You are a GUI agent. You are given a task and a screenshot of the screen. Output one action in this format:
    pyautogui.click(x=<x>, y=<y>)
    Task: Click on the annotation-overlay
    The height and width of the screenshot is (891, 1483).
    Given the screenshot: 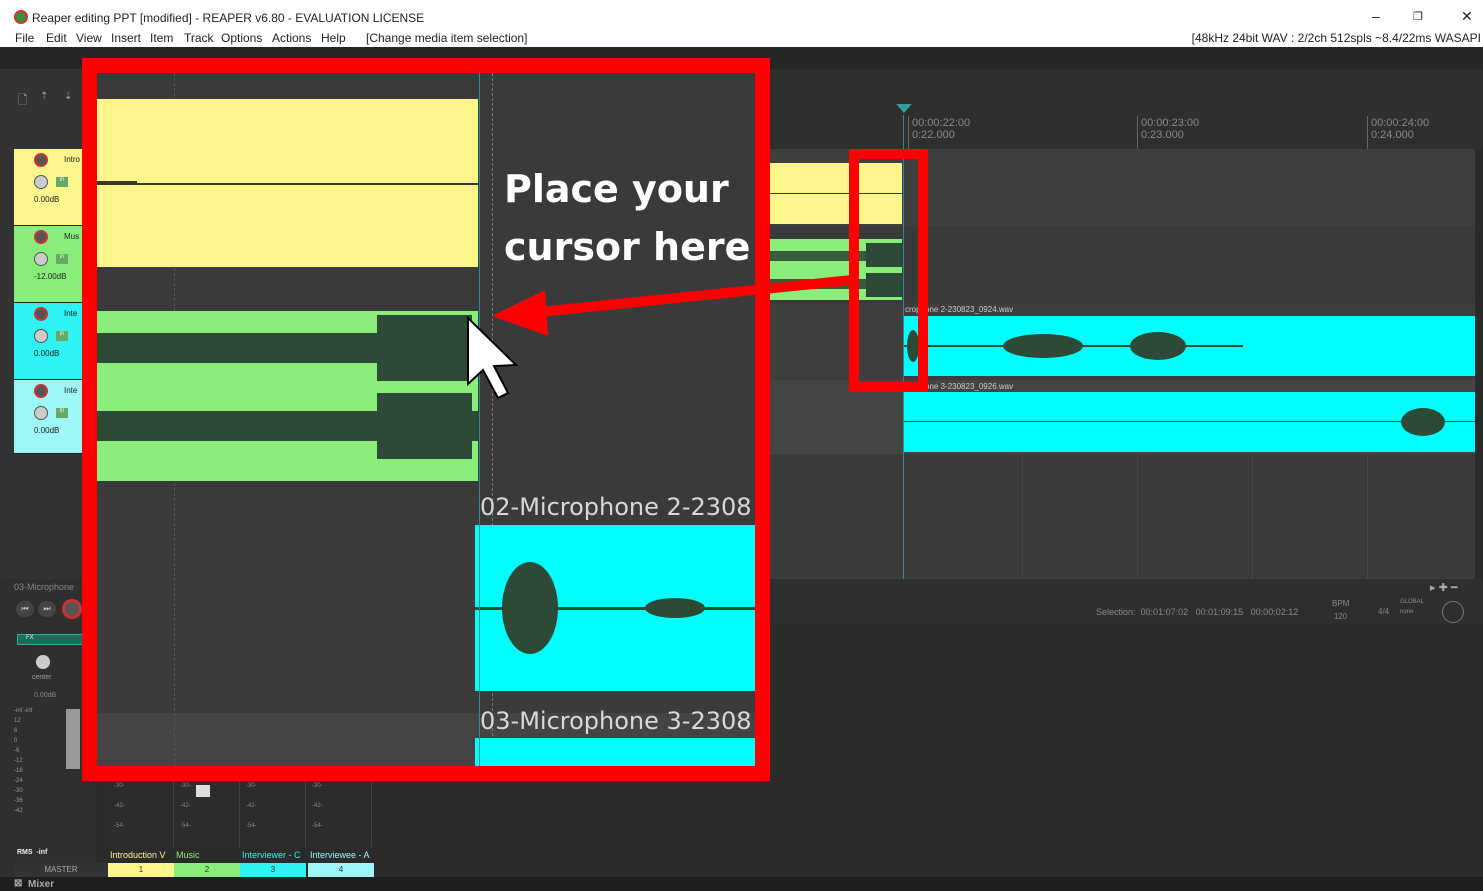 What is the action you would take?
    pyautogui.click(x=660, y=337)
    